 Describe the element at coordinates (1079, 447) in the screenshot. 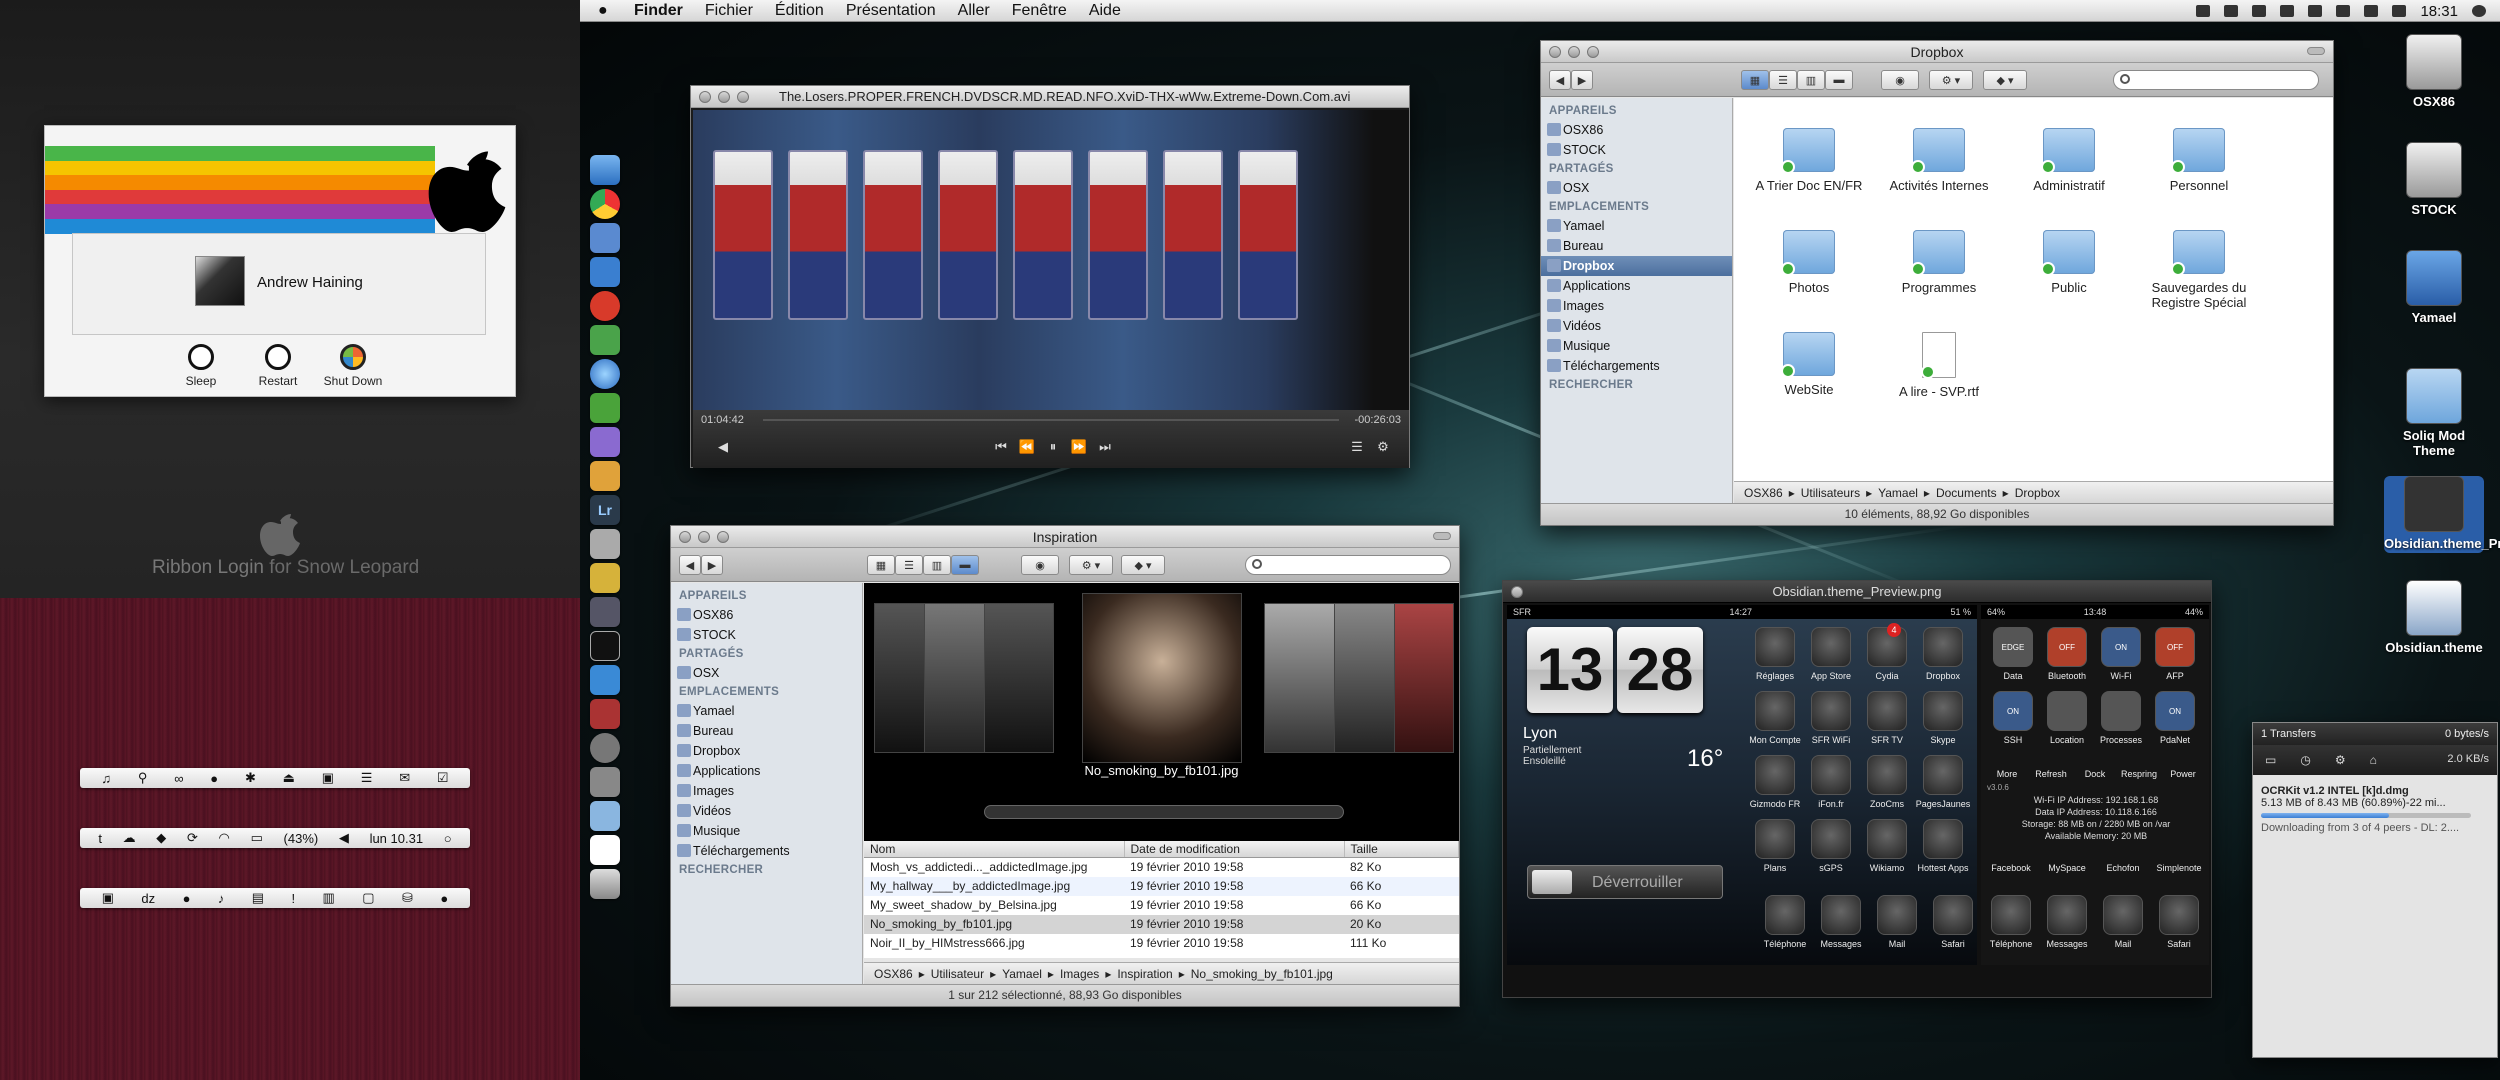

I see `forward-button: ⏩` at that location.